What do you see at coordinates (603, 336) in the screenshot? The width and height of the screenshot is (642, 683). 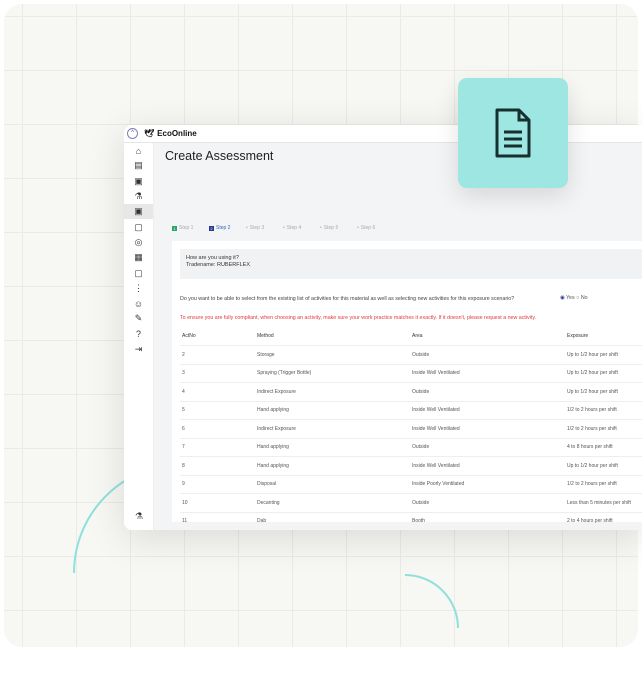 I see `column-header: Exposure` at bounding box center [603, 336].